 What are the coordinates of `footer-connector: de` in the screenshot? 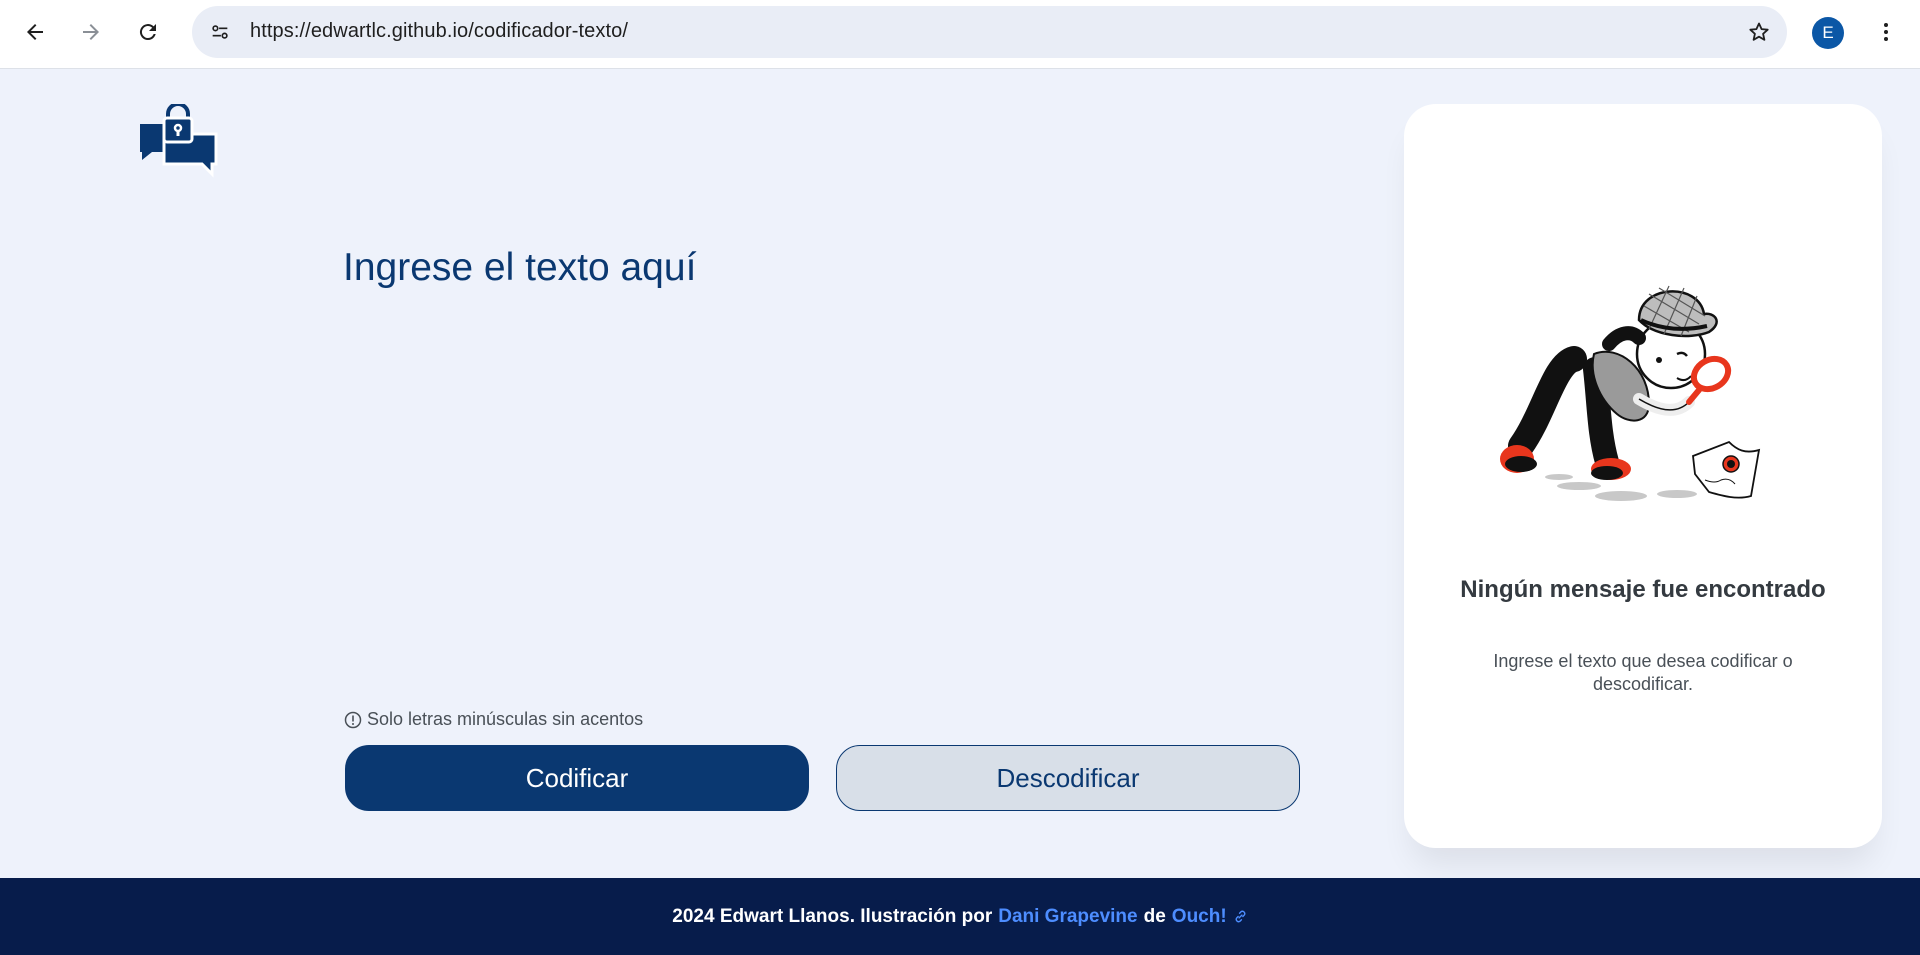 It's located at (1154, 916).